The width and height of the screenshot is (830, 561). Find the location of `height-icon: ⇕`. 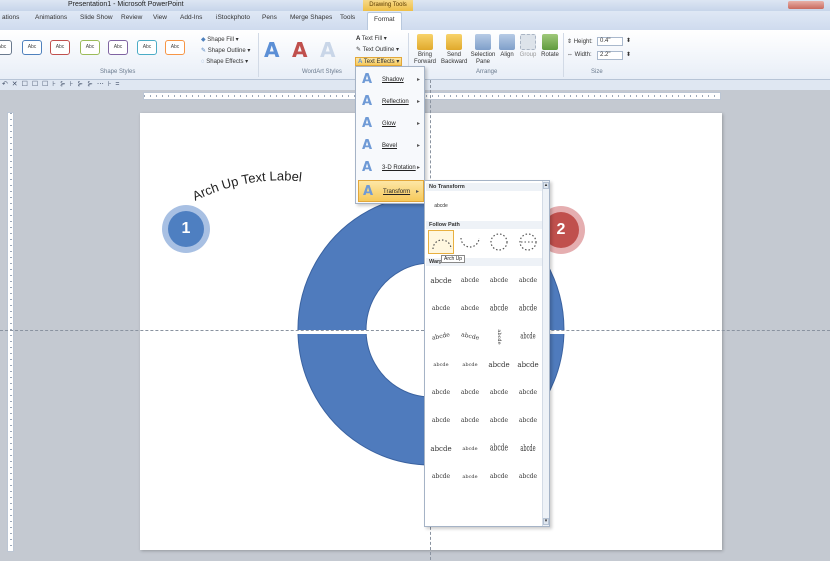

height-icon: ⇕ is located at coordinates (570, 42).